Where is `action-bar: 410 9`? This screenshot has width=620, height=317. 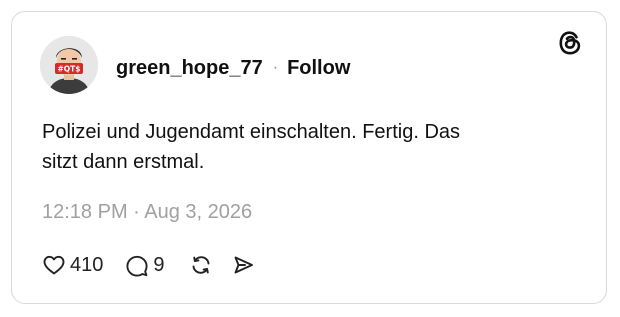
action-bar: 410 9 is located at coordinates (148, 265).